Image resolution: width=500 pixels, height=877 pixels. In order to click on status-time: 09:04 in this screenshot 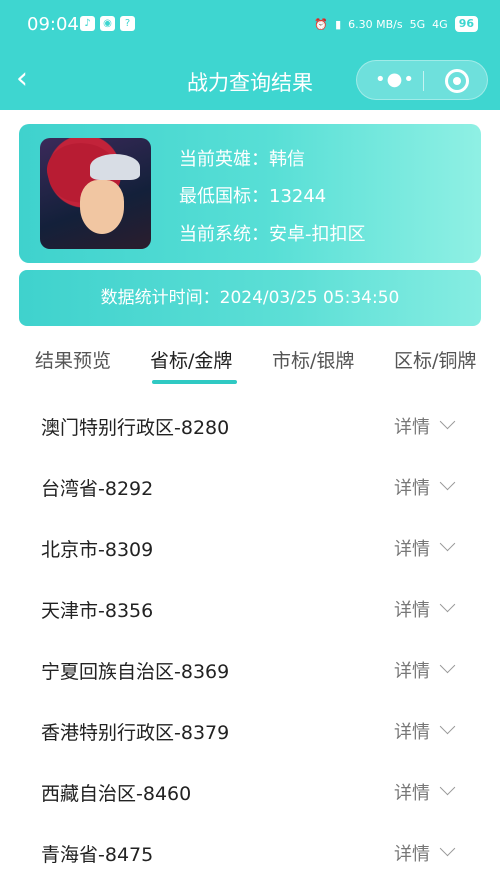, I will do `click(53, 24)`.